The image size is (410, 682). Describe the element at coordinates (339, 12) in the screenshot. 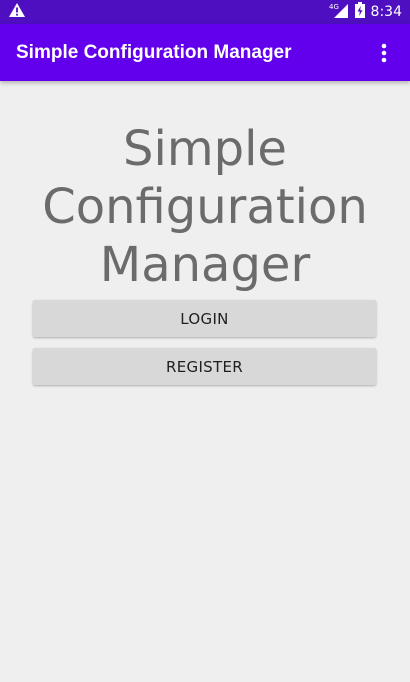

I see `signal-icon: 4G` at that location.